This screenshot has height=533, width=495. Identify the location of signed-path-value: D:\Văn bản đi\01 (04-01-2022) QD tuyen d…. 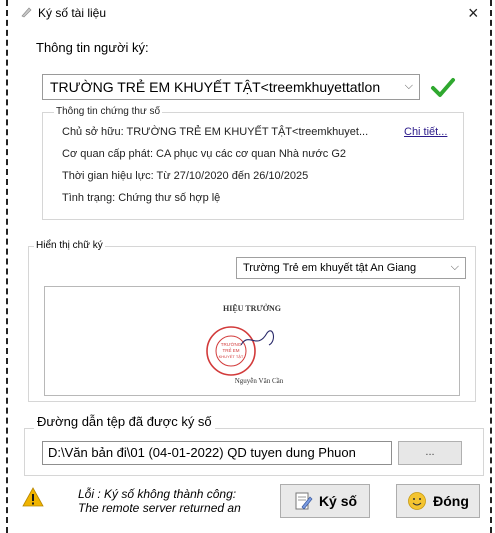
(202, 452).